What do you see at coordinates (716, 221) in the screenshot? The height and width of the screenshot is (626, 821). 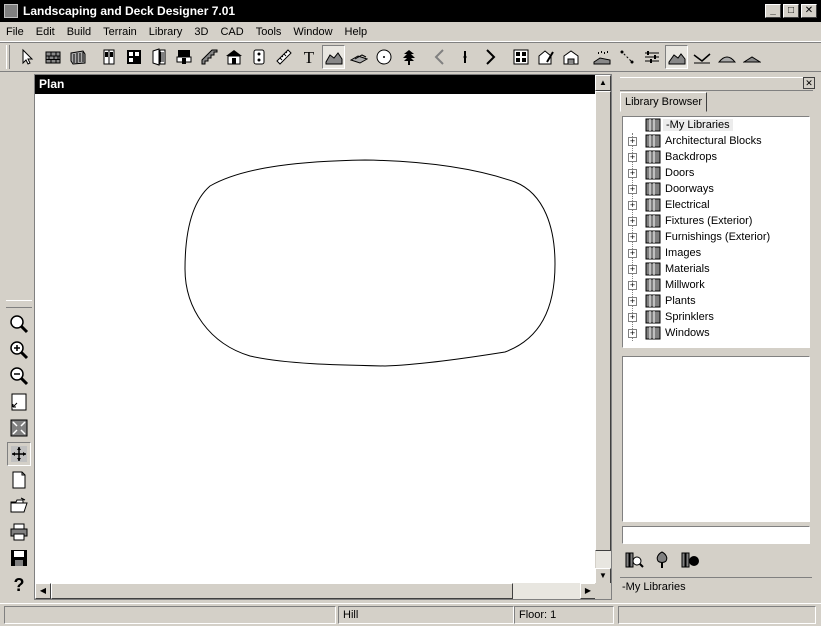 I see `tree-item-fixtures-exterior: + Fixtures (Exterior)` at bounding box center [716, 221].